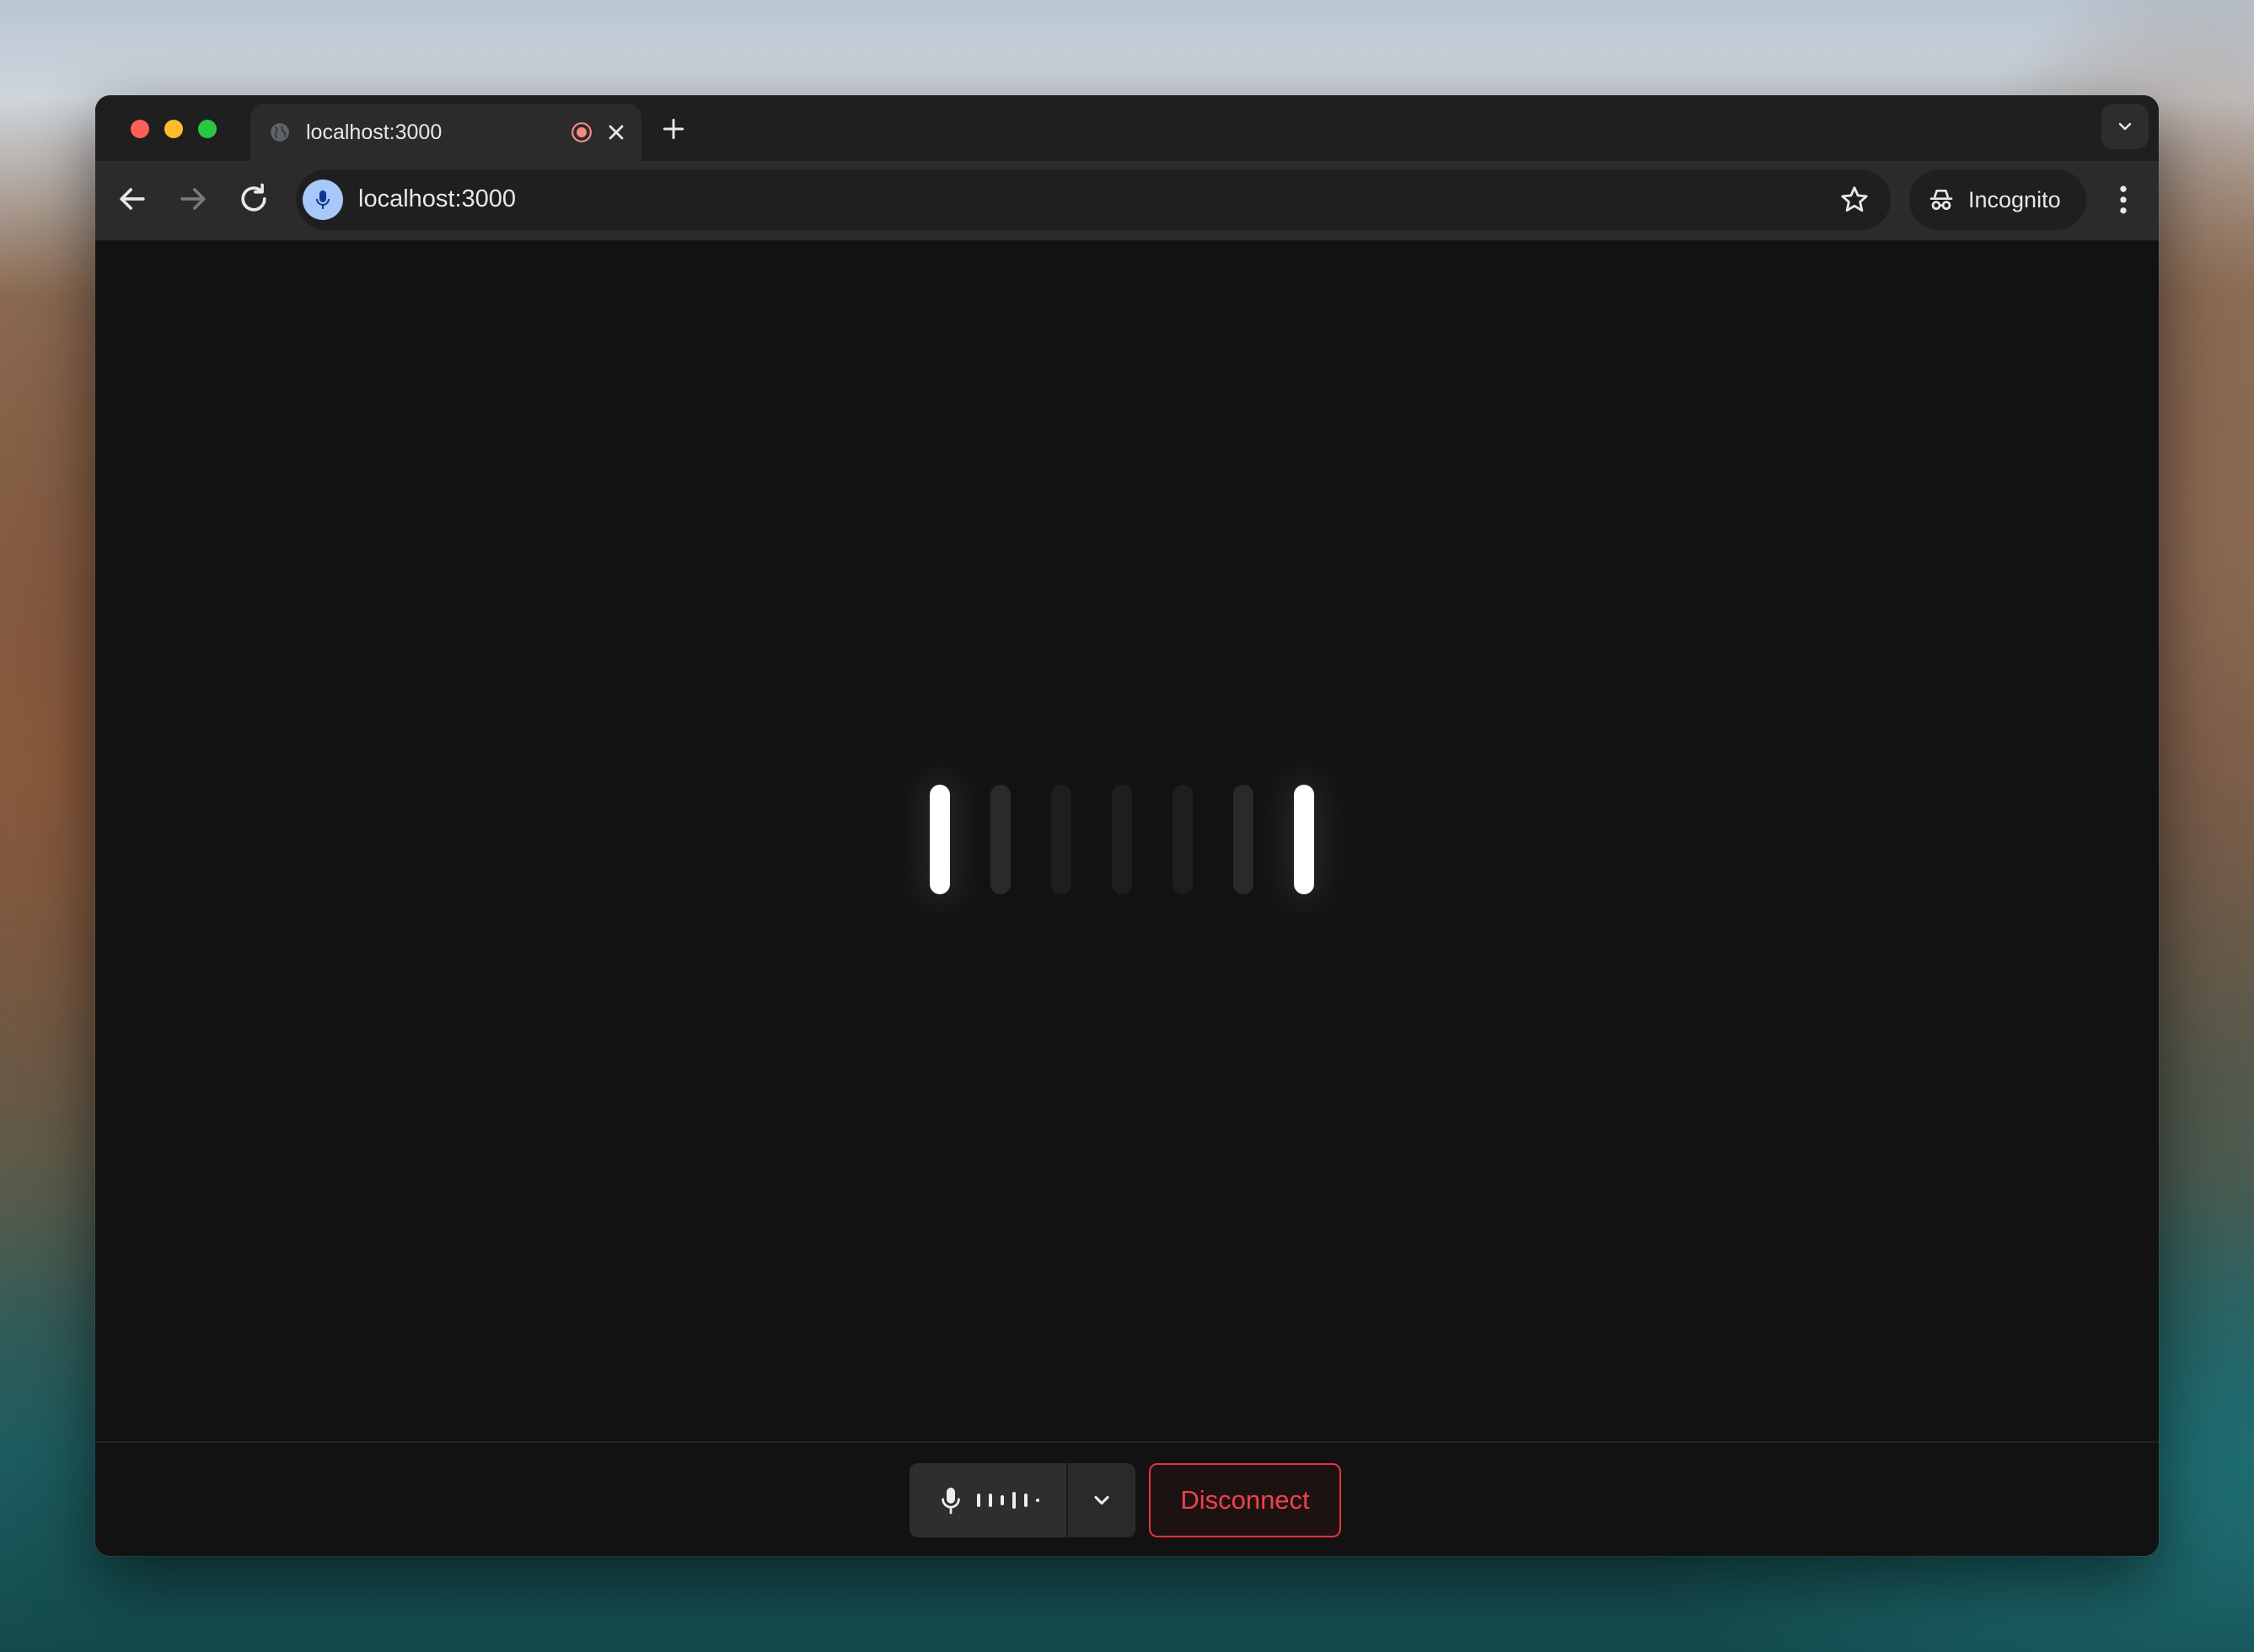 Image resolution: width=2254 pixels, height=1652 pixels. Describe the element at coordinates (616, 132) in the screenshot. I see `close-tab-icon` at that location.